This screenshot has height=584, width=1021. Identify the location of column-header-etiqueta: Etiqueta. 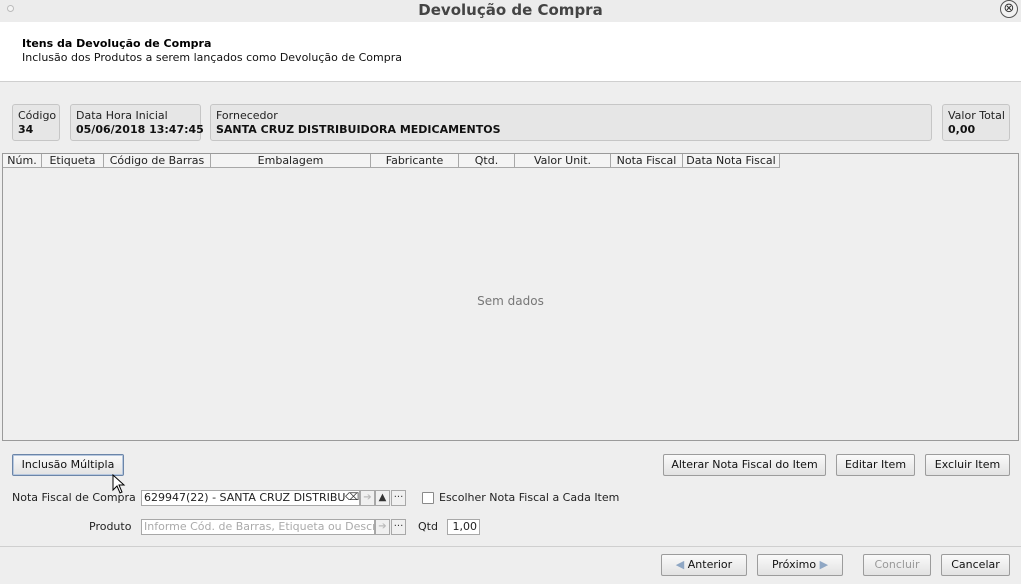
(73, 161).